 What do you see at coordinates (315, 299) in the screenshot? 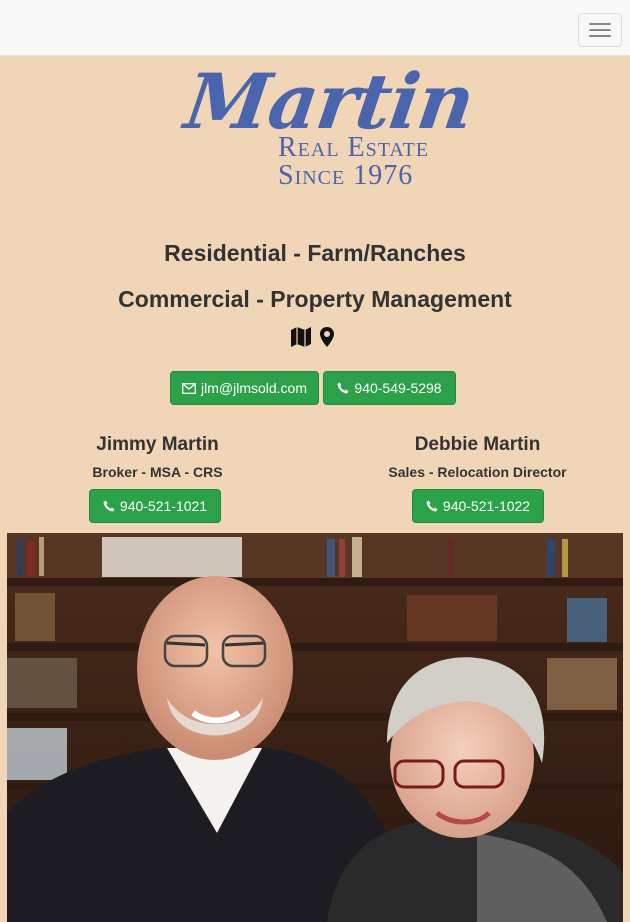
I see `tagline-commercial: Commercial - Property Management` at bounding box center [315, 299].